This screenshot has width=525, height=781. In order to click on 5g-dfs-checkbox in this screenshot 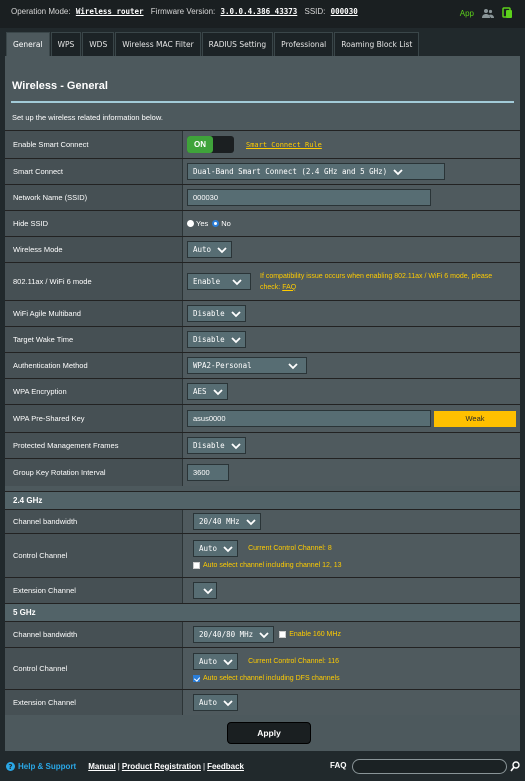, I will do `click(196, 678)`.